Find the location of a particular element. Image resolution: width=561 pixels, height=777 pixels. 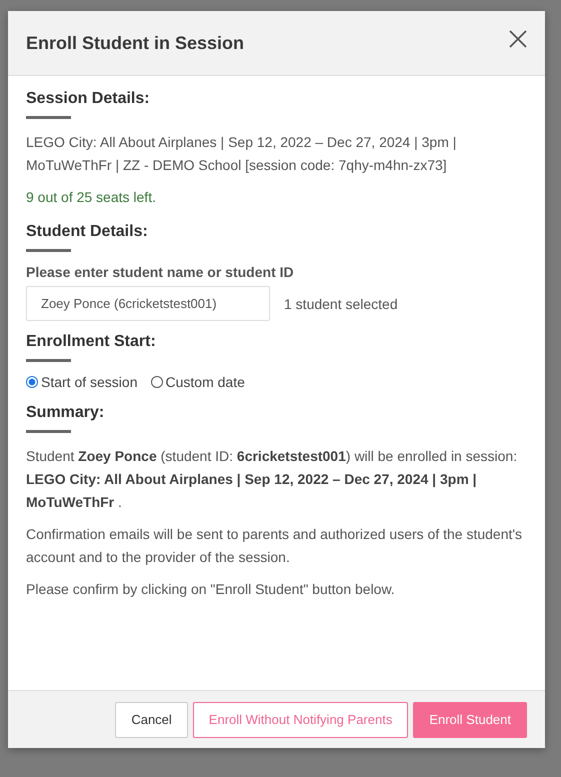

section-heading: Summary: is located at coordinates (66, 413).